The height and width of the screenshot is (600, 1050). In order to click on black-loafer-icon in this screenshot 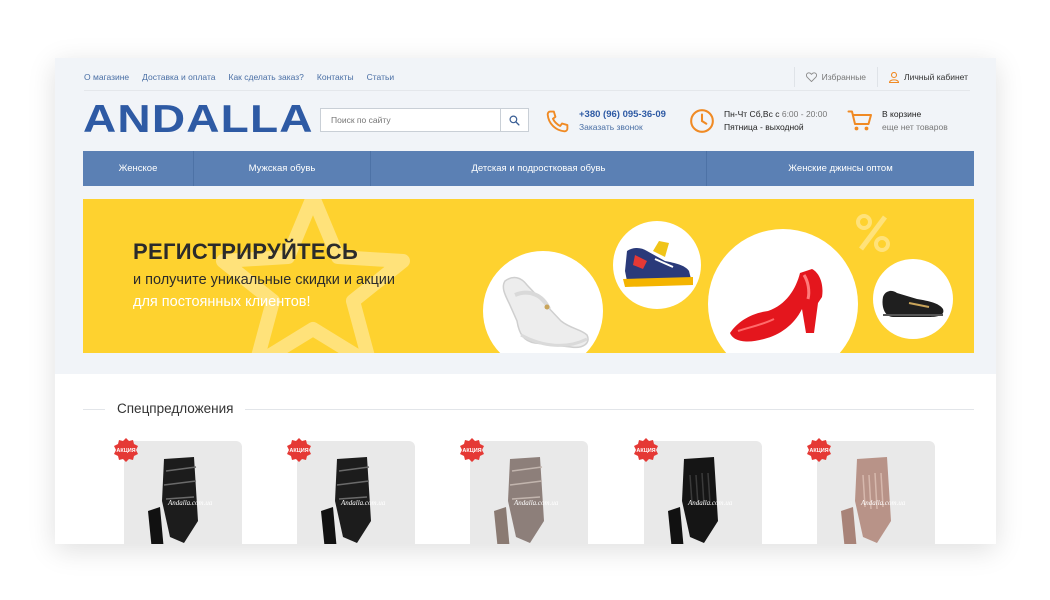, I will do `click(913, 303)`.